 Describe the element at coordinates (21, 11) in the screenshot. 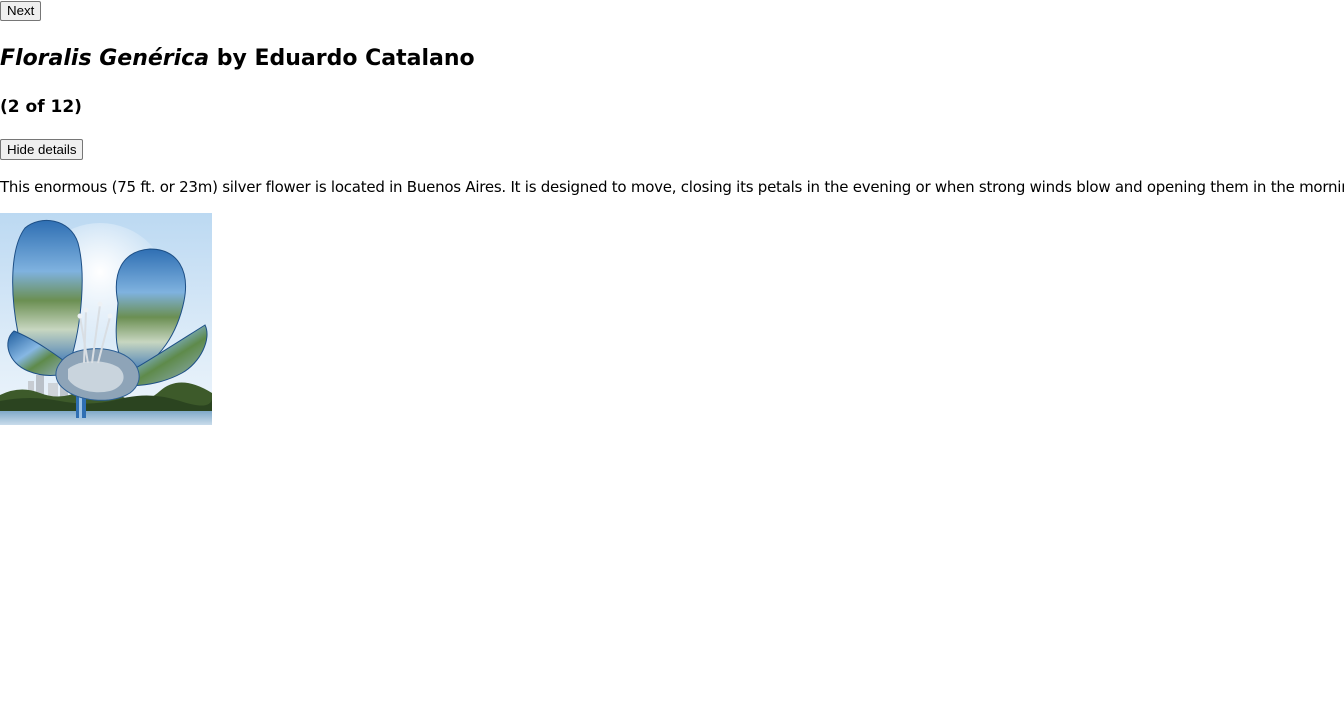

I see `next-button: Next` at that location.